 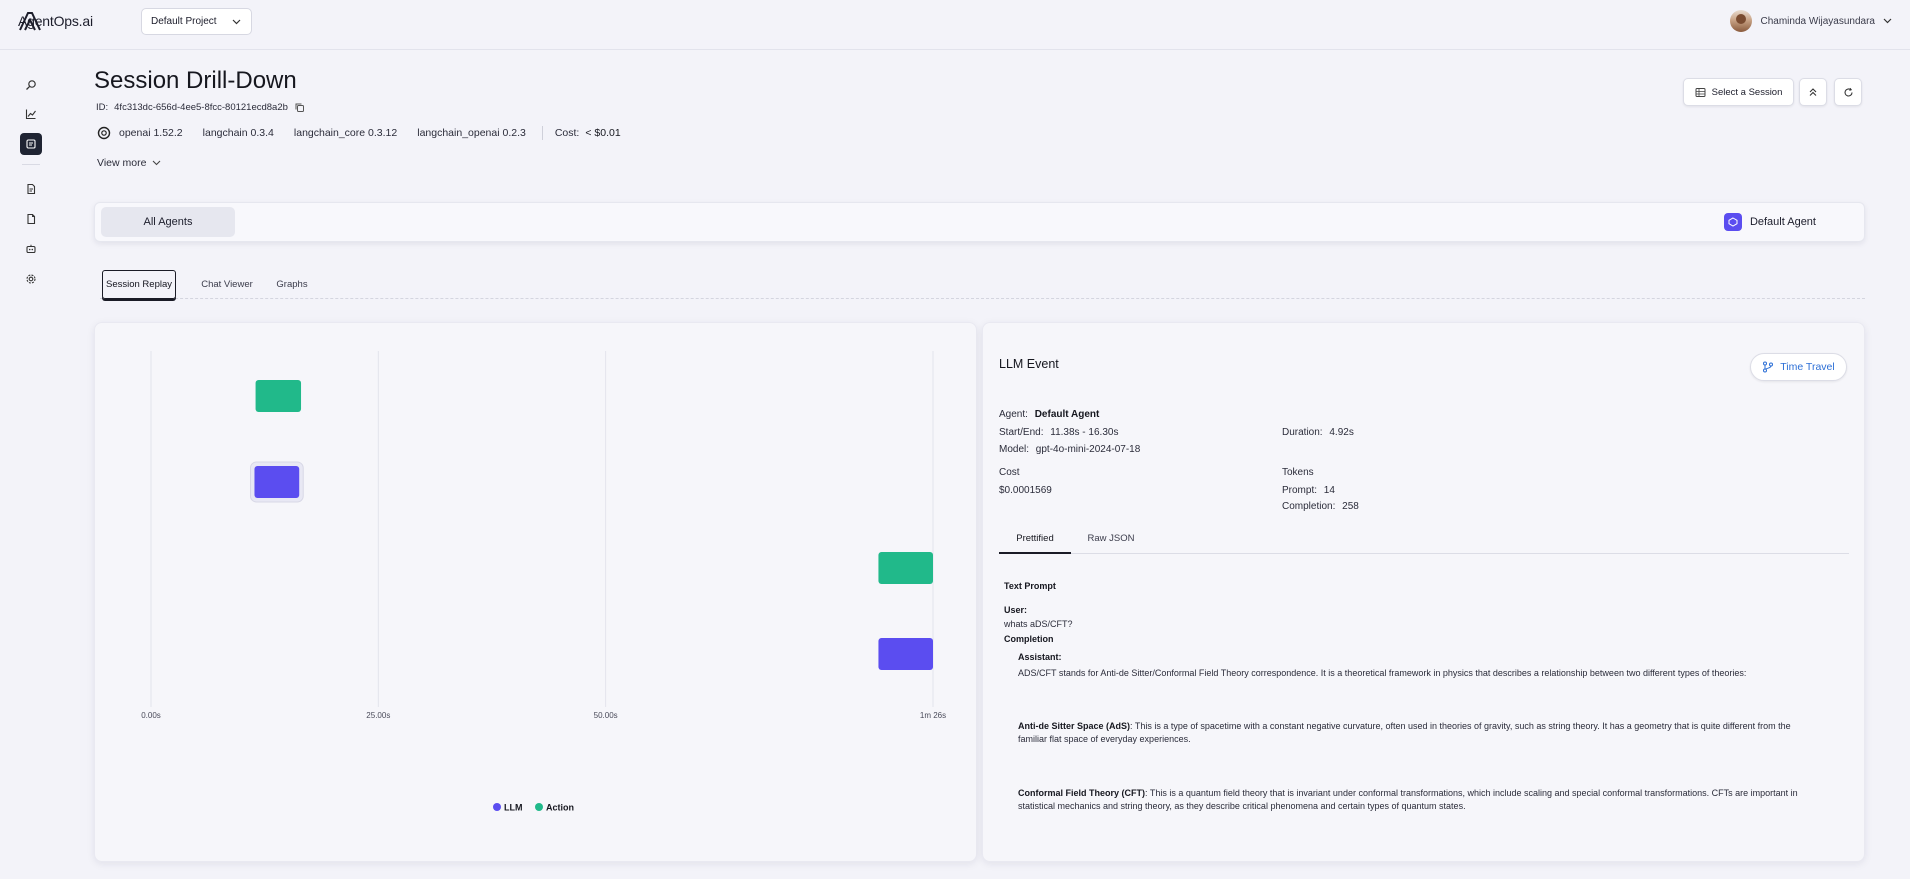 What do you see at coordinates (168, 222) in the screenshot?
I see `all-agents-button: All Agents` at bounding box center [168, 222].